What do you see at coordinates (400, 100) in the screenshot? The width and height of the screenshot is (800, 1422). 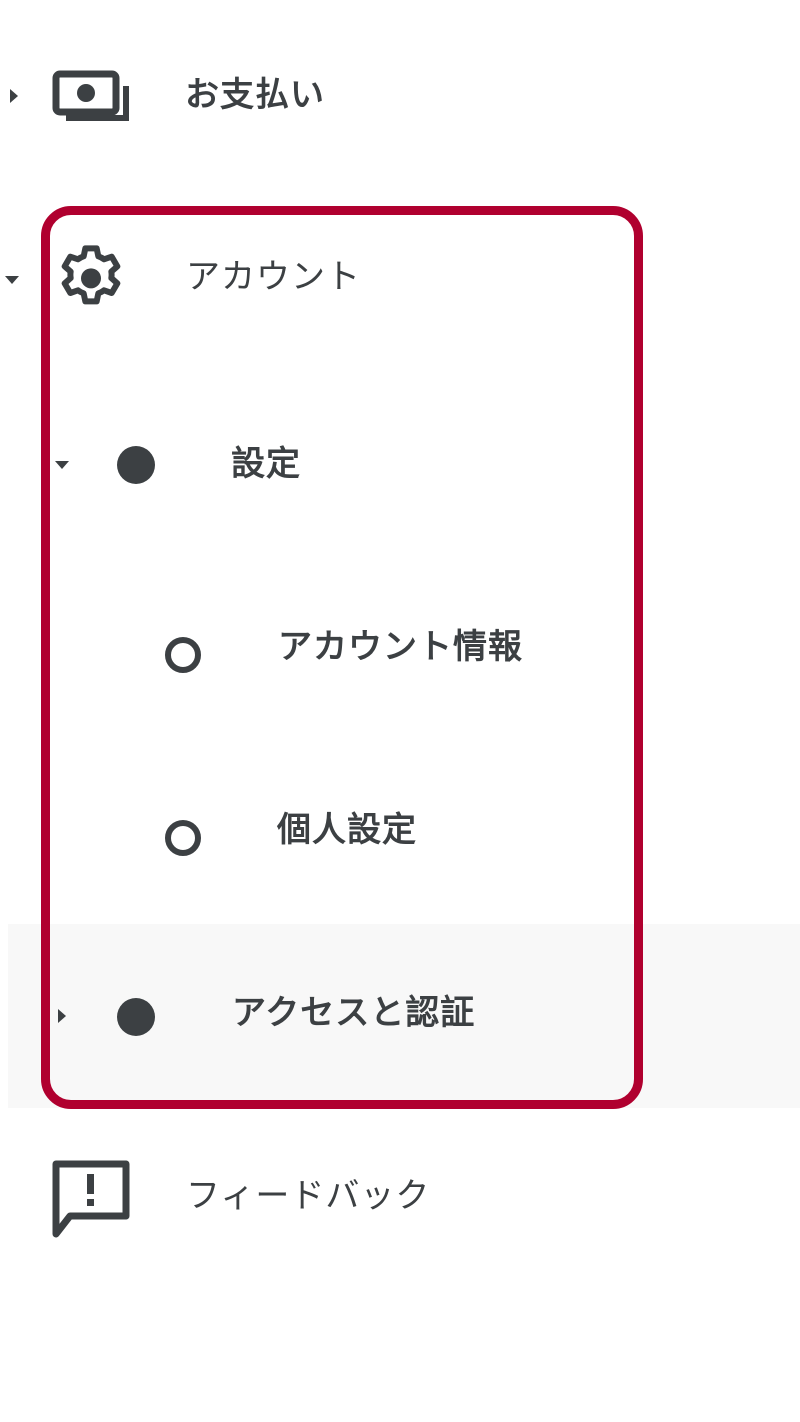 I see `nav-item-payments: お支払い` at bounding box center [400, 100].